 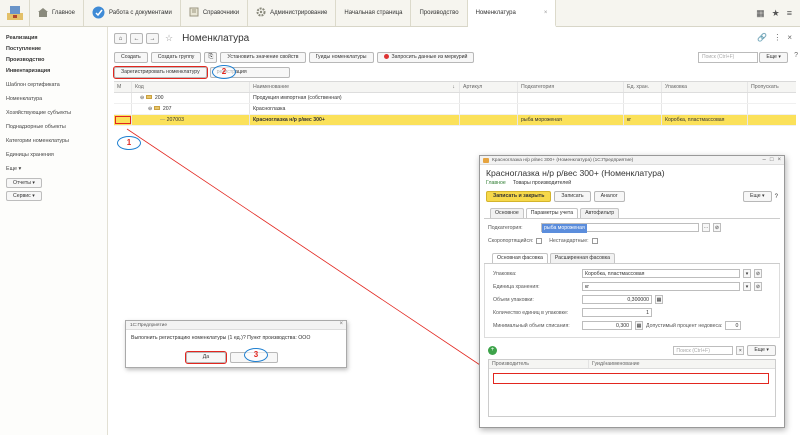 I want to click on tab-basic-package: Основная фасовка, so click(x=520, y=258).